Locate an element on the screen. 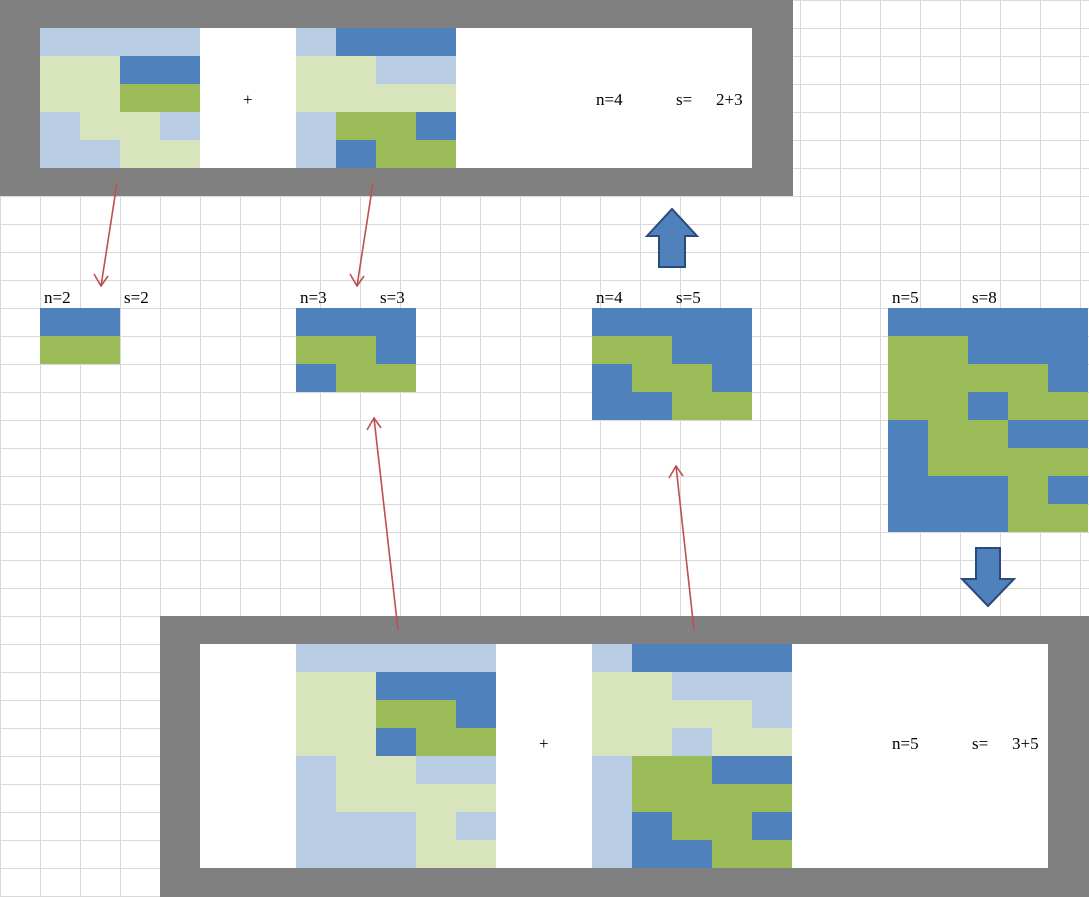 This screenshot has width=1089, height=897. arrow-top-right-to-n3 is located at coordinates (361, 235).